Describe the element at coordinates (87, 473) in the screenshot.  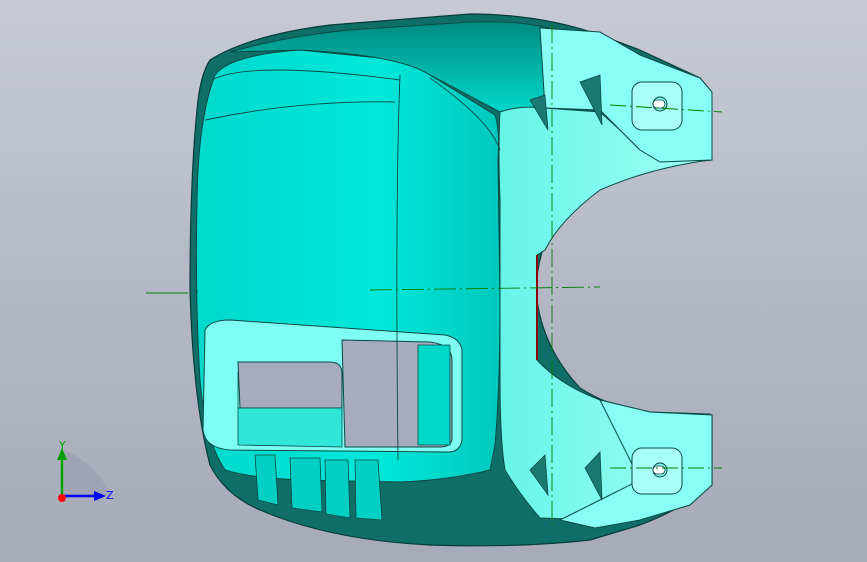
I see `triad-plane` at that location.